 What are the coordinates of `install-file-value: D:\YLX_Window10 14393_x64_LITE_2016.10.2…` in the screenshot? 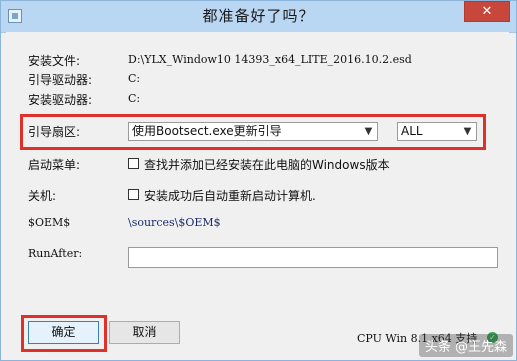 It's located at (270, 59).